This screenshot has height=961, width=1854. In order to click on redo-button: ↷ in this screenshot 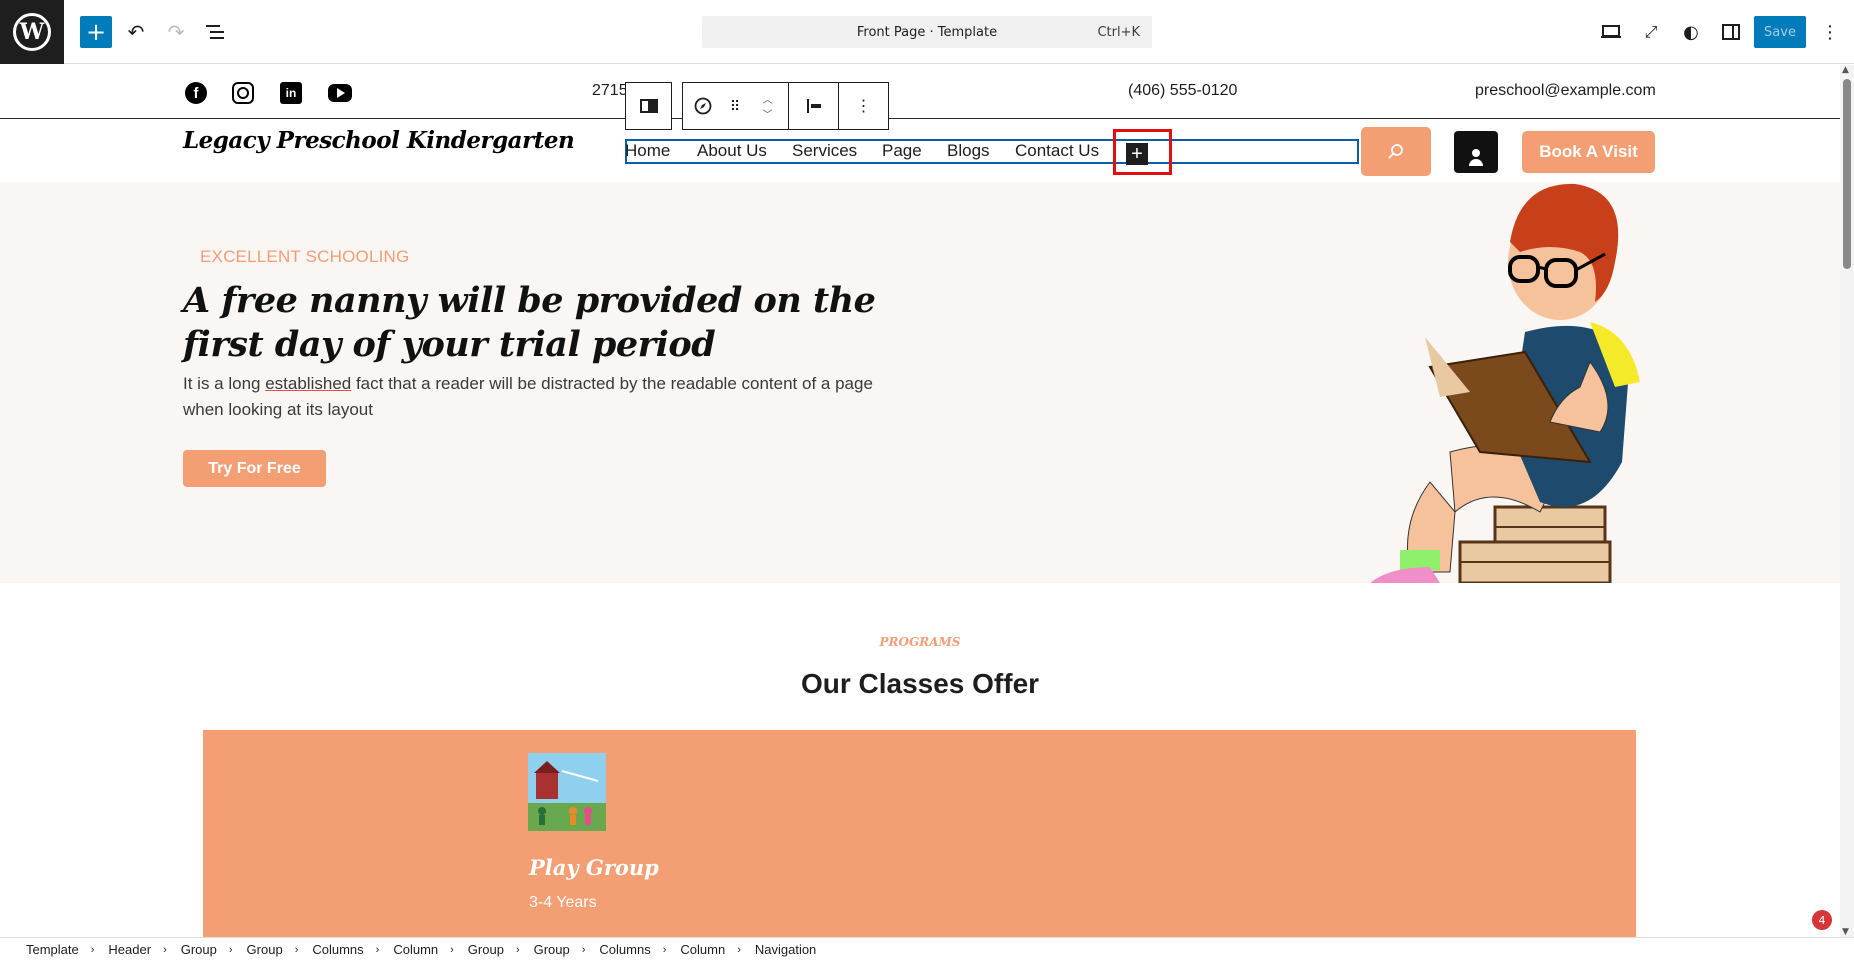, I will do `click(176, 32)`.